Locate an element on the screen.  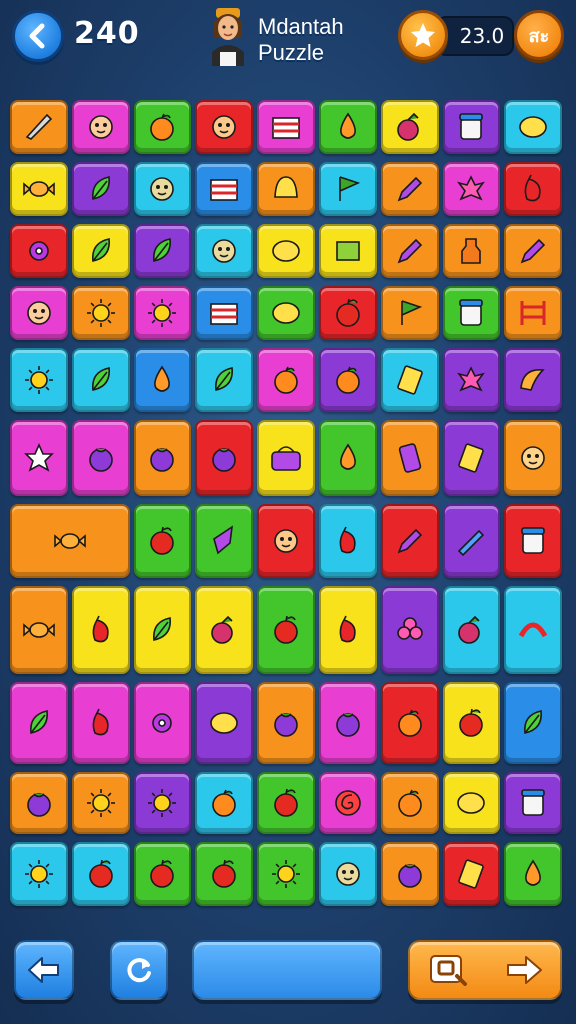
star-button is located at coordinates (423, 35).